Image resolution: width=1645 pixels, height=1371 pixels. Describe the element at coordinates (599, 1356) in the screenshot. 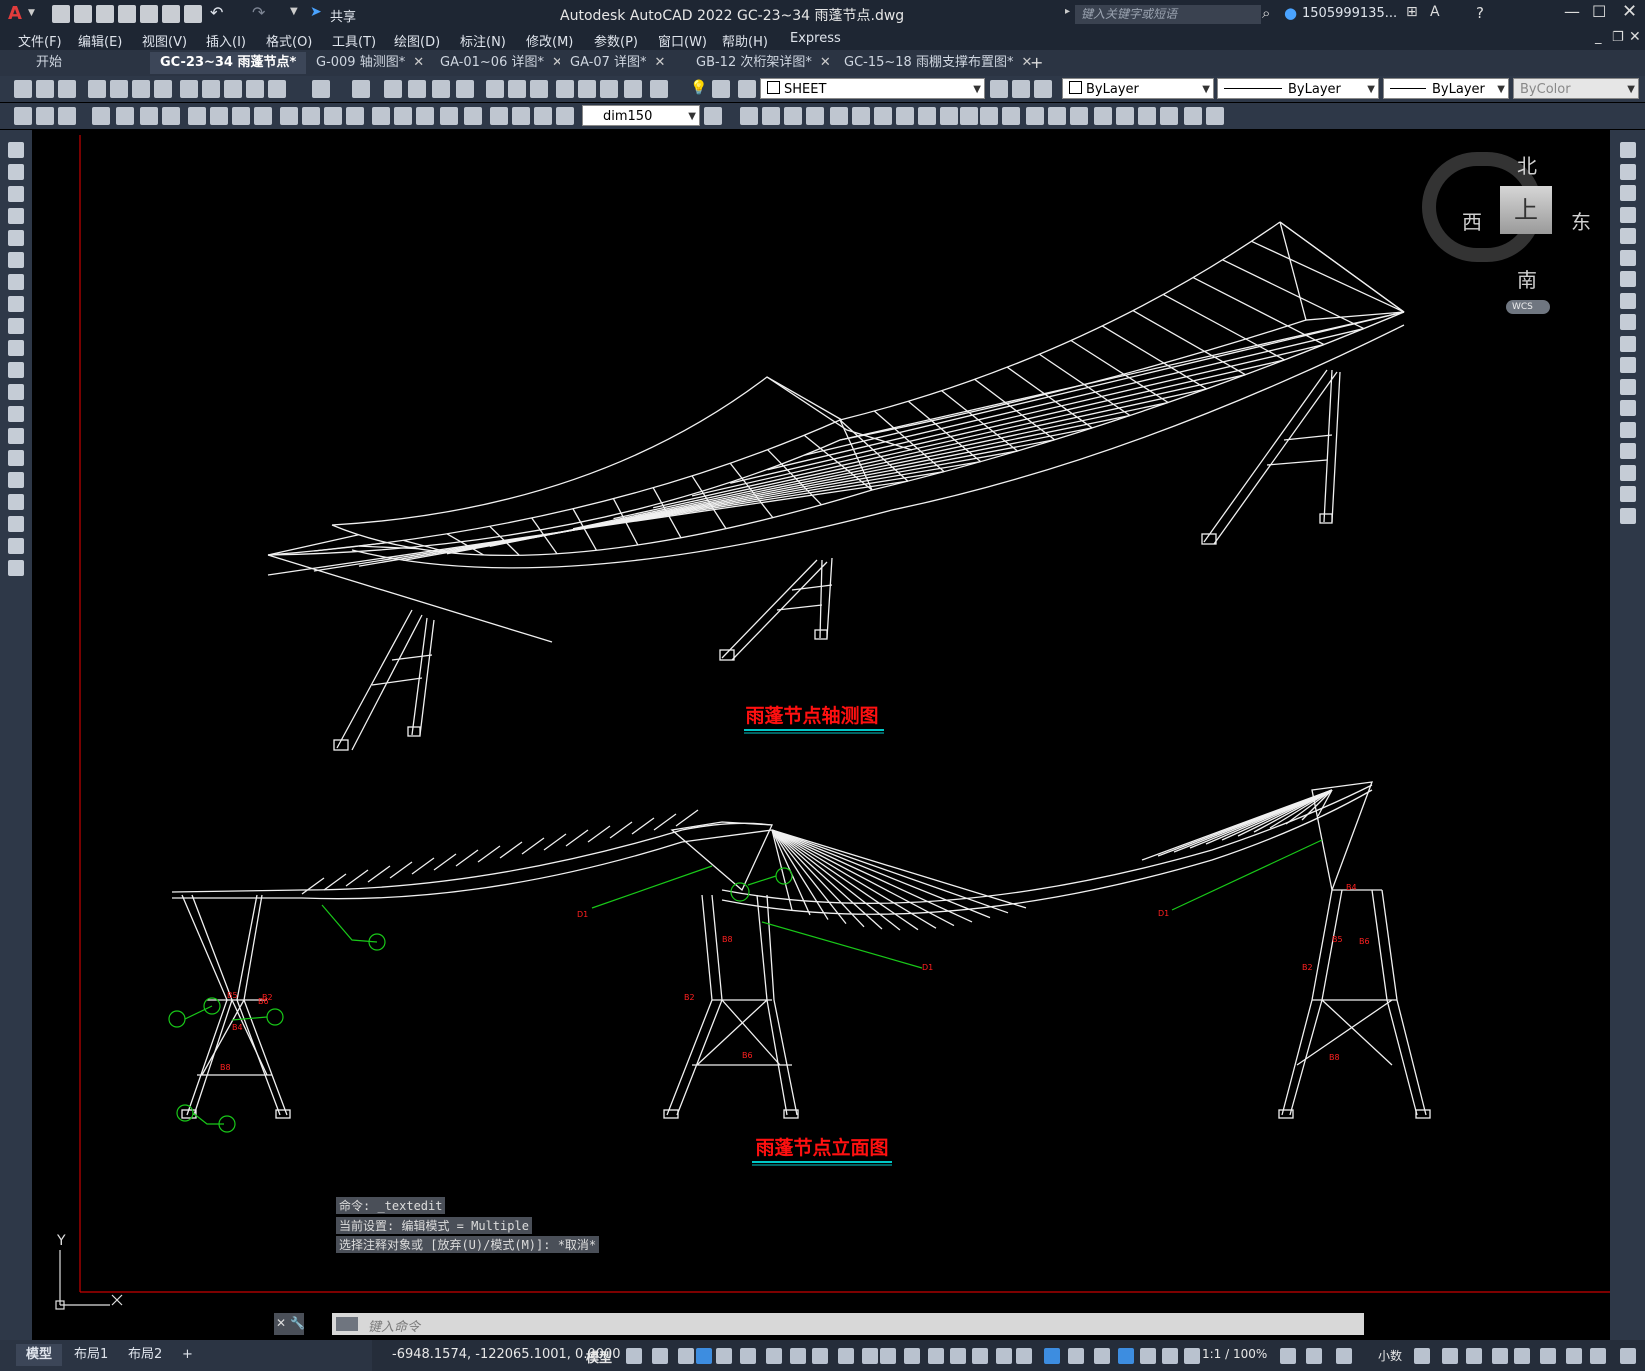

I see `model-space-toggle: 模型` at that location.